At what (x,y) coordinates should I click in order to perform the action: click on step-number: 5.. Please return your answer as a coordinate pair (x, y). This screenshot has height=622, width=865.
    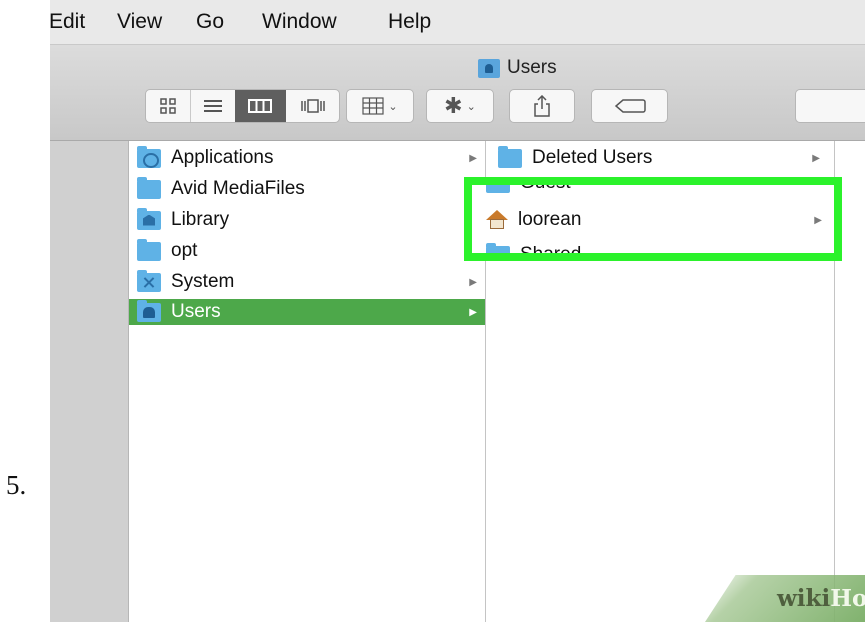
    Looking at the image, I should click on (16, 485).